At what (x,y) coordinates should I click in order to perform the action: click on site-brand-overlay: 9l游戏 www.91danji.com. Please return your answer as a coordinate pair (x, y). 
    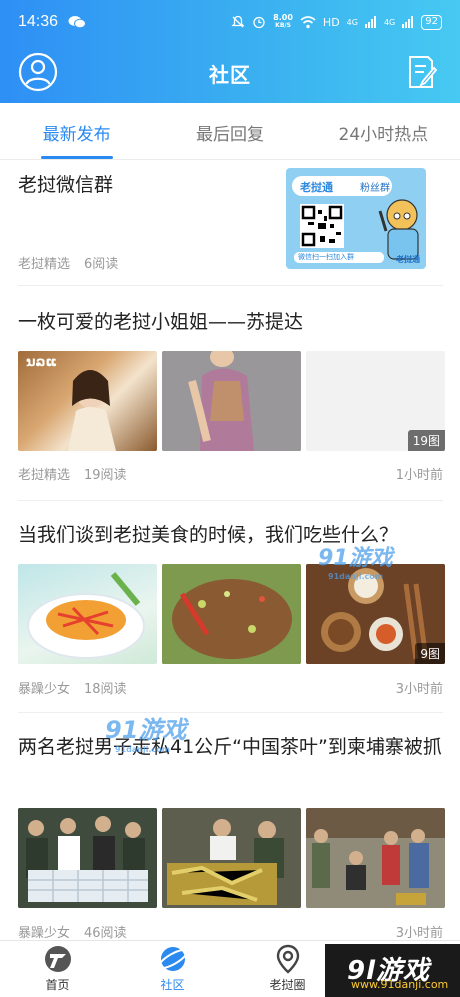
    Looking at the image, I should click on (392, 970).